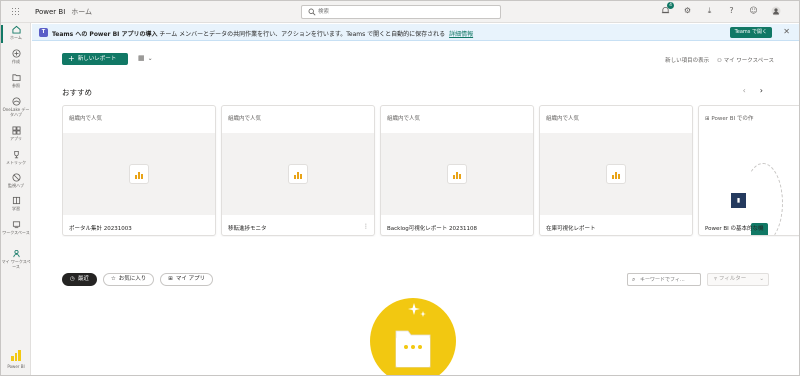  What do you see at coordinates (16, 162) in the screenshot?
I see `nav-label-metrics: メトリック` at bounding box center [16, 162].